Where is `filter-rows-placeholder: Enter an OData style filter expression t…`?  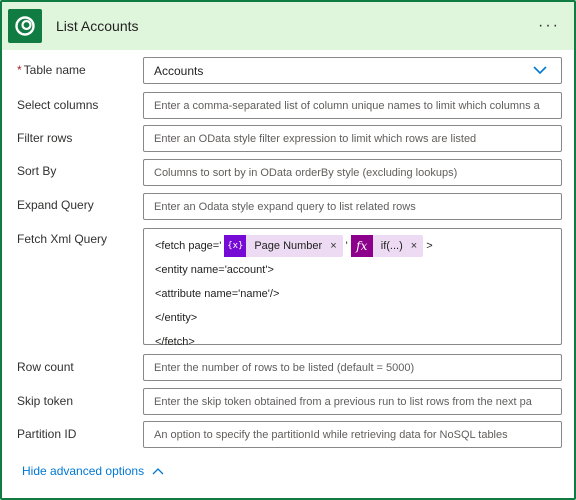
filter-rows-placeholder: Enter an OData style filter expression t… is located at coordinates (315, 138).